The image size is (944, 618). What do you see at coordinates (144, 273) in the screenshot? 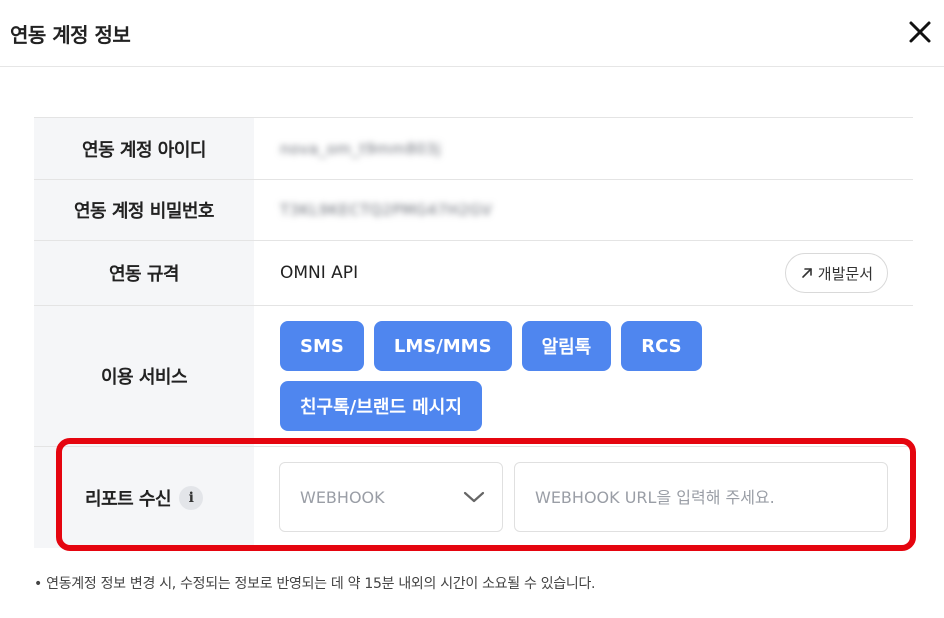
I see `spec-label: 연동 규격` at bounding box center [144, 273].